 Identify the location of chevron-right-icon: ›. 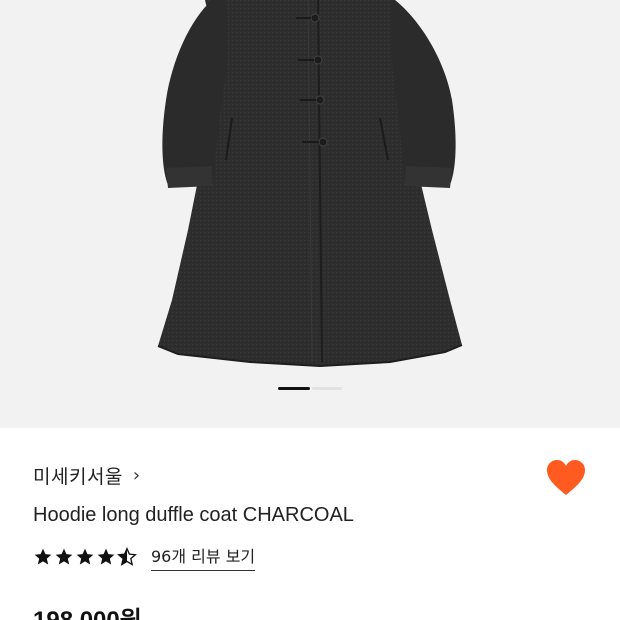
(136, 475).